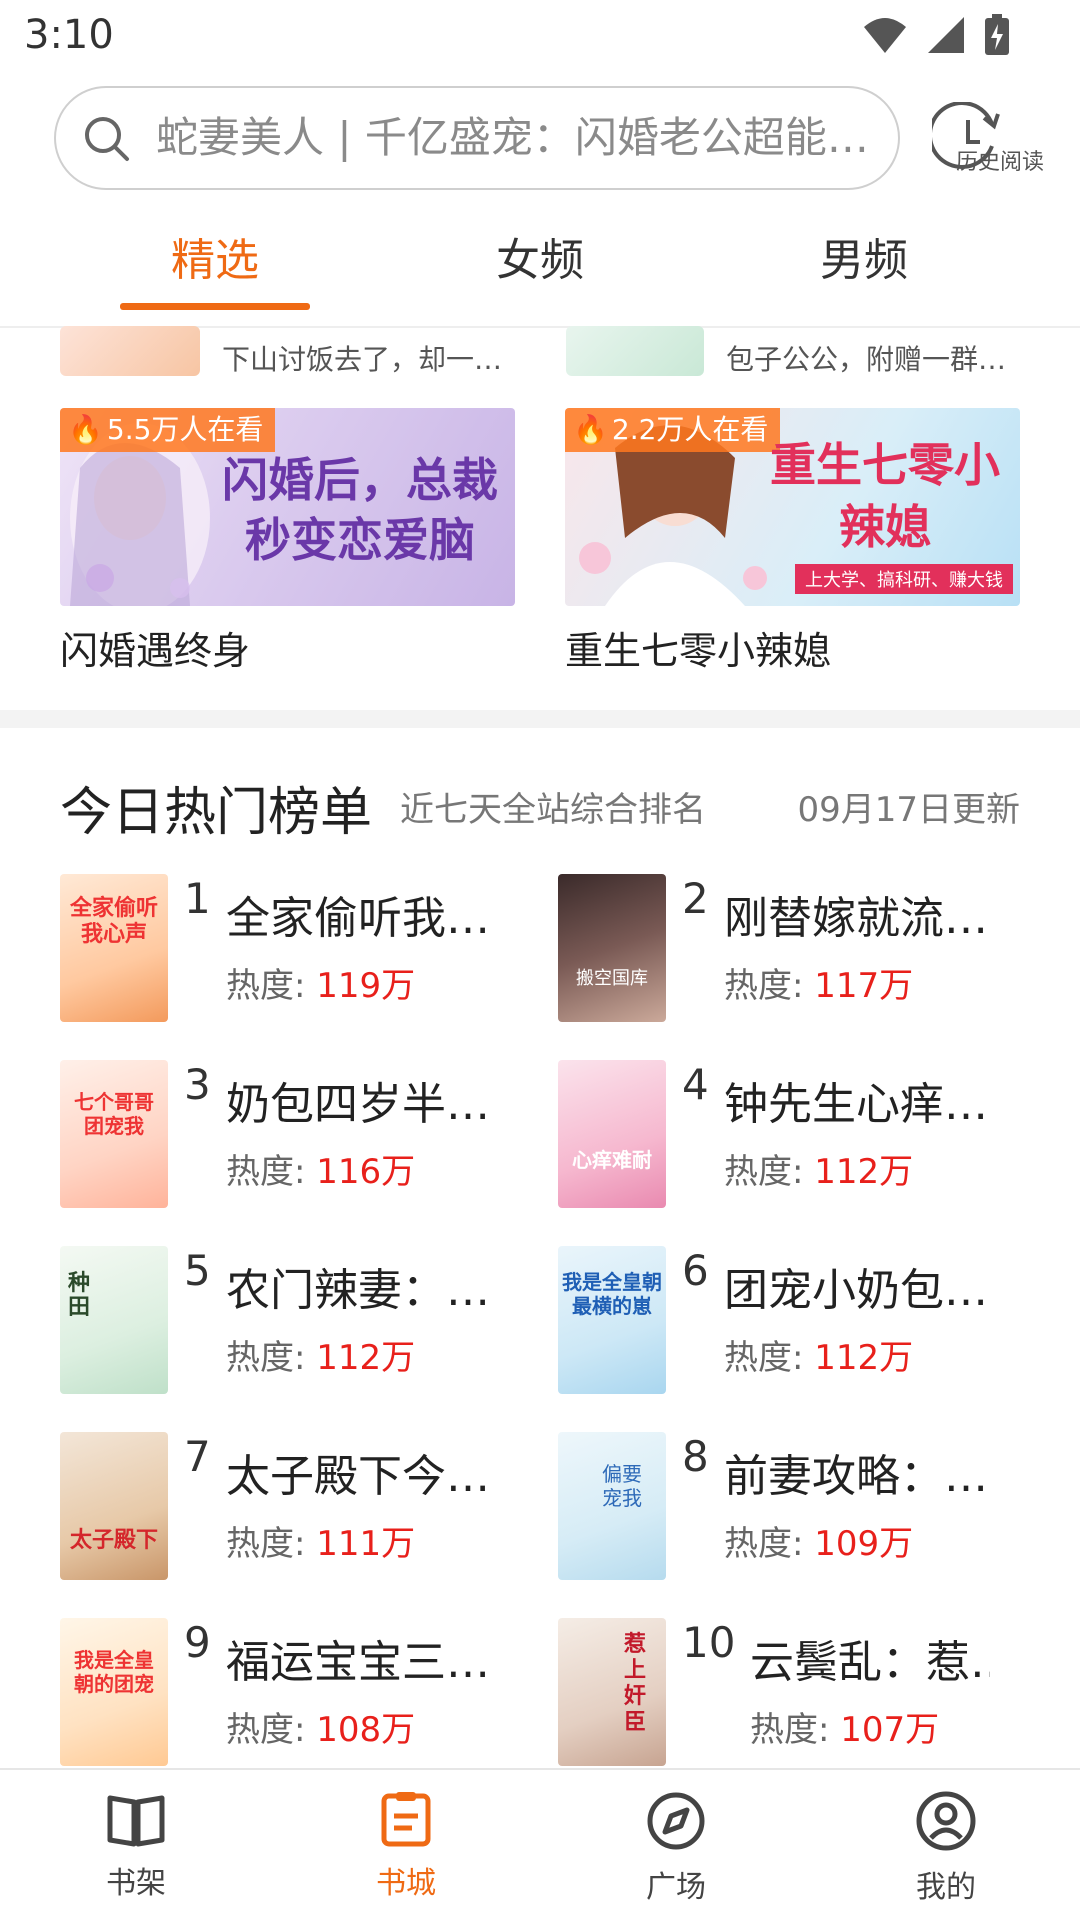 This screenshot has width=1080, height=1920. Describe the element at coordinates (864, 256) in the screenshot. I see `tab-male: 男频` at that location.